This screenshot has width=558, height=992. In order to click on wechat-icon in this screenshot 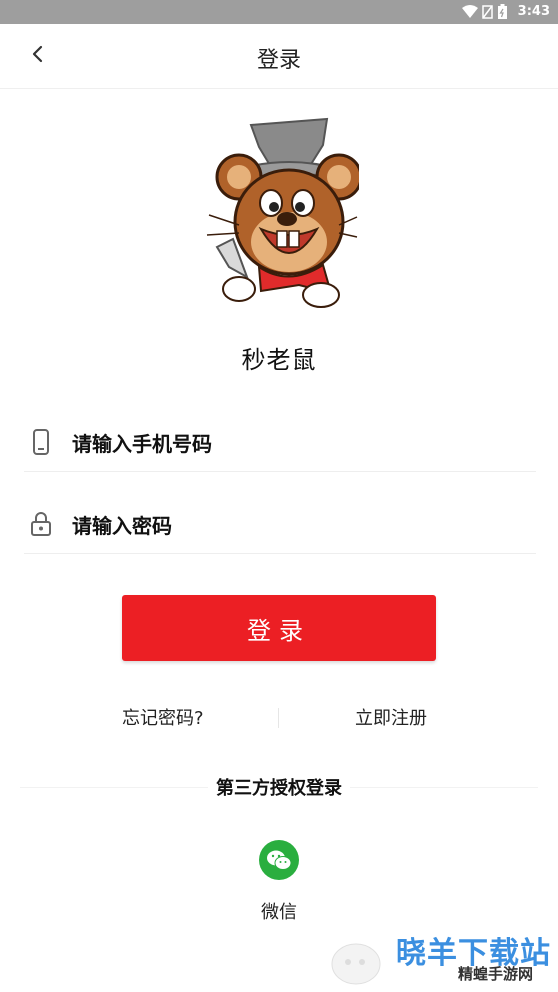, I will do `click(279, 860)`.